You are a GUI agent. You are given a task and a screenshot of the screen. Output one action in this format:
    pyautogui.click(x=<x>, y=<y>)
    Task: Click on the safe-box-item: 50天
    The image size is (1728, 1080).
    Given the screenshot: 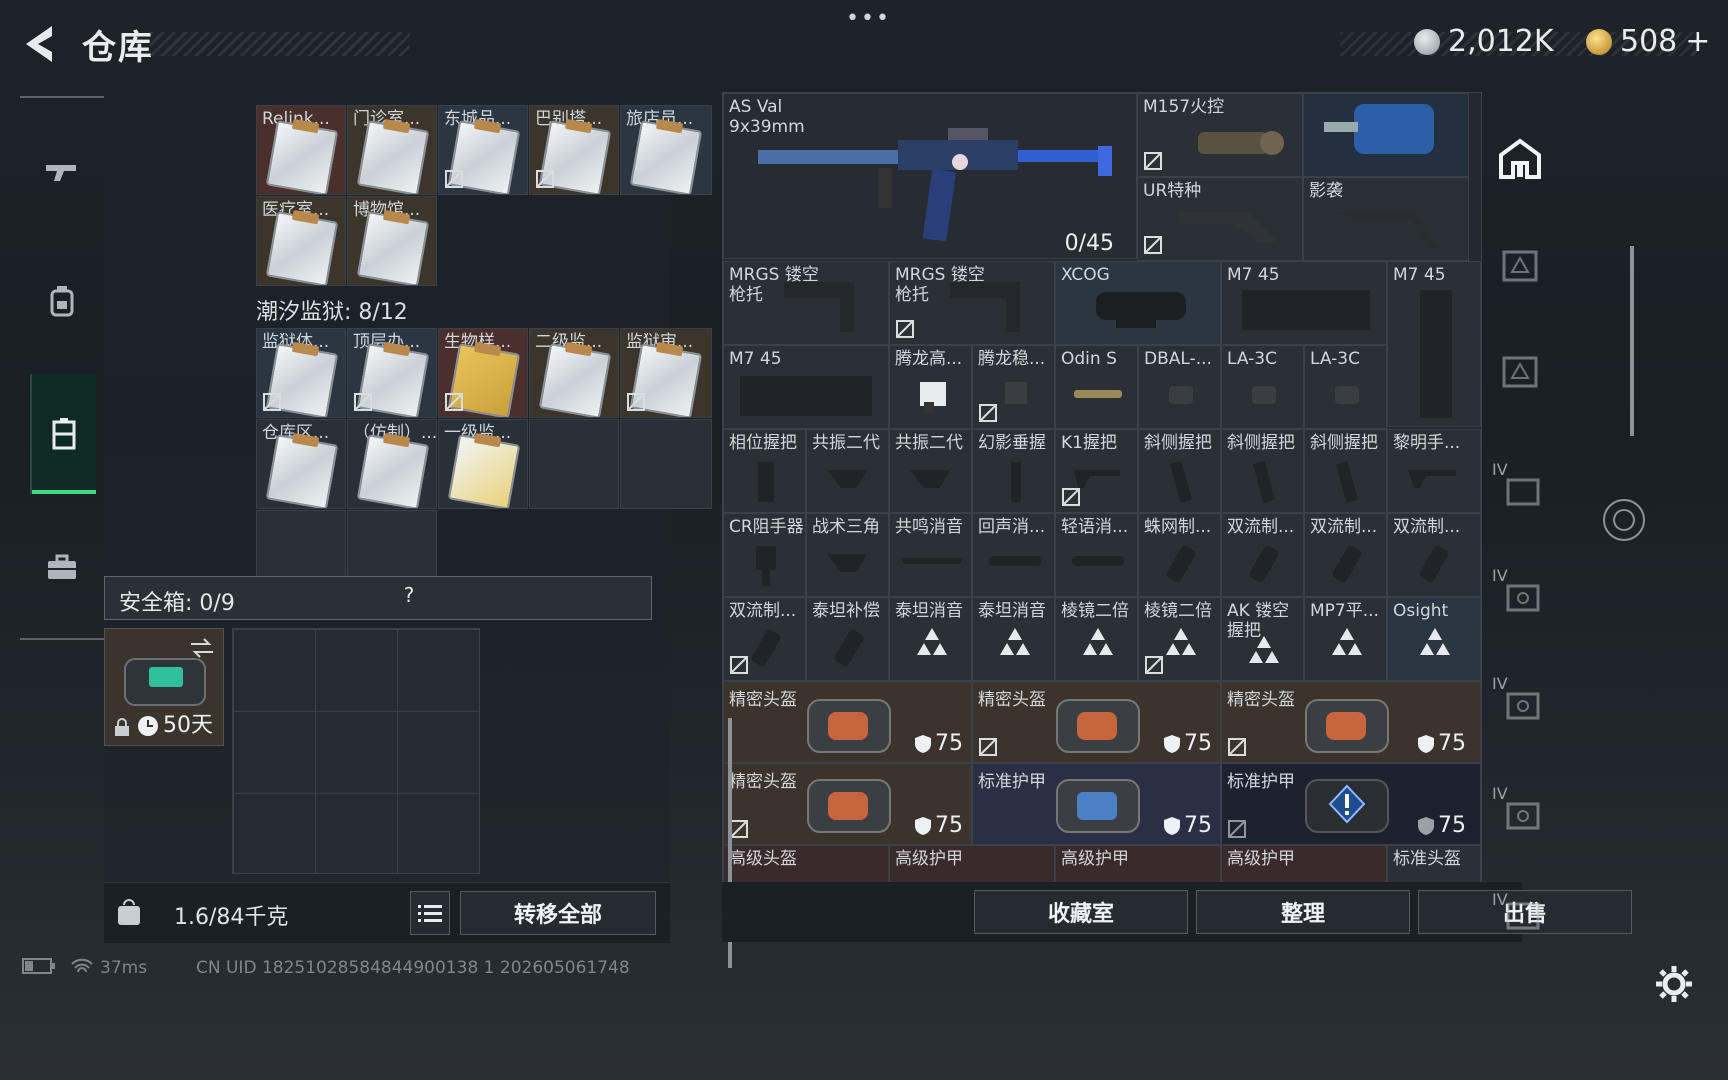 What is the action you would take?
    pyautogui.click(x=164, y=687)
    